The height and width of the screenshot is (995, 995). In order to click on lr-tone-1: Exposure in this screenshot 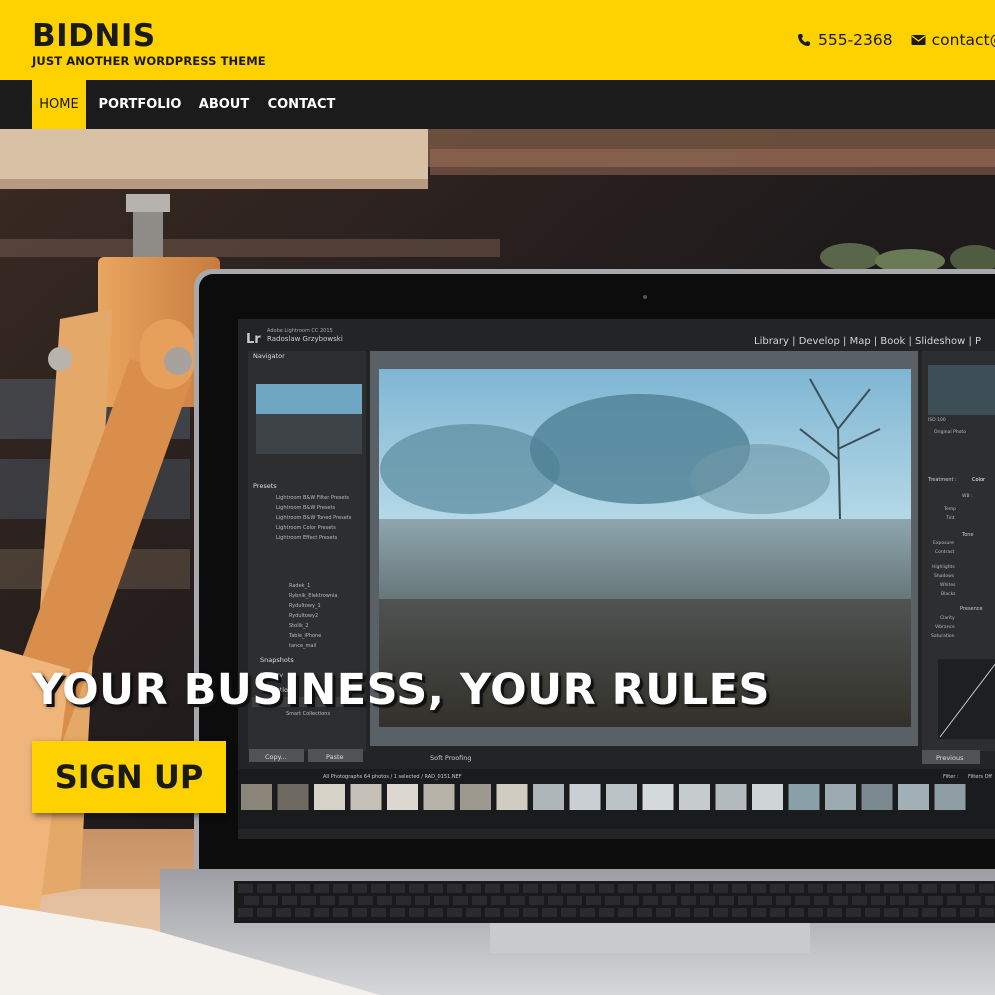, I will do `click(943, 543)`.